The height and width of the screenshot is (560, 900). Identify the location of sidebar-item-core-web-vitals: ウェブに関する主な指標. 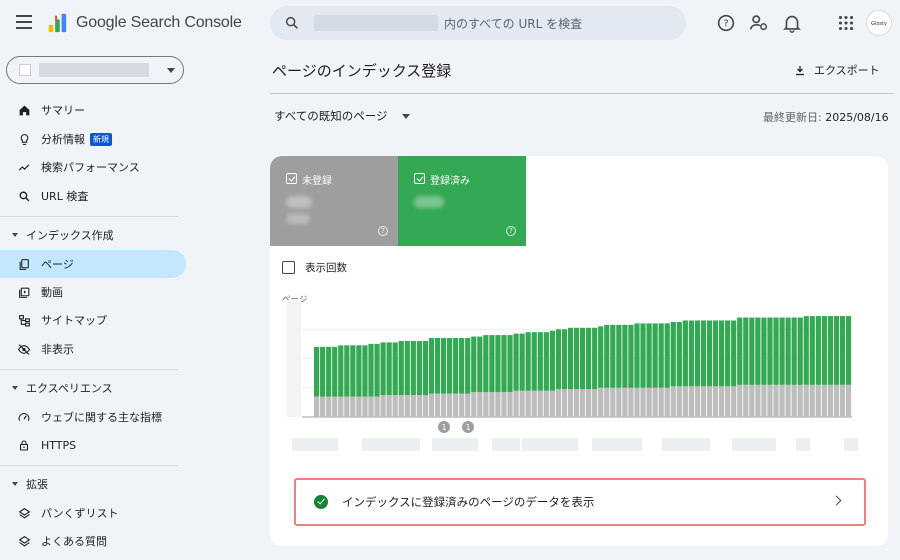
(93, 417).